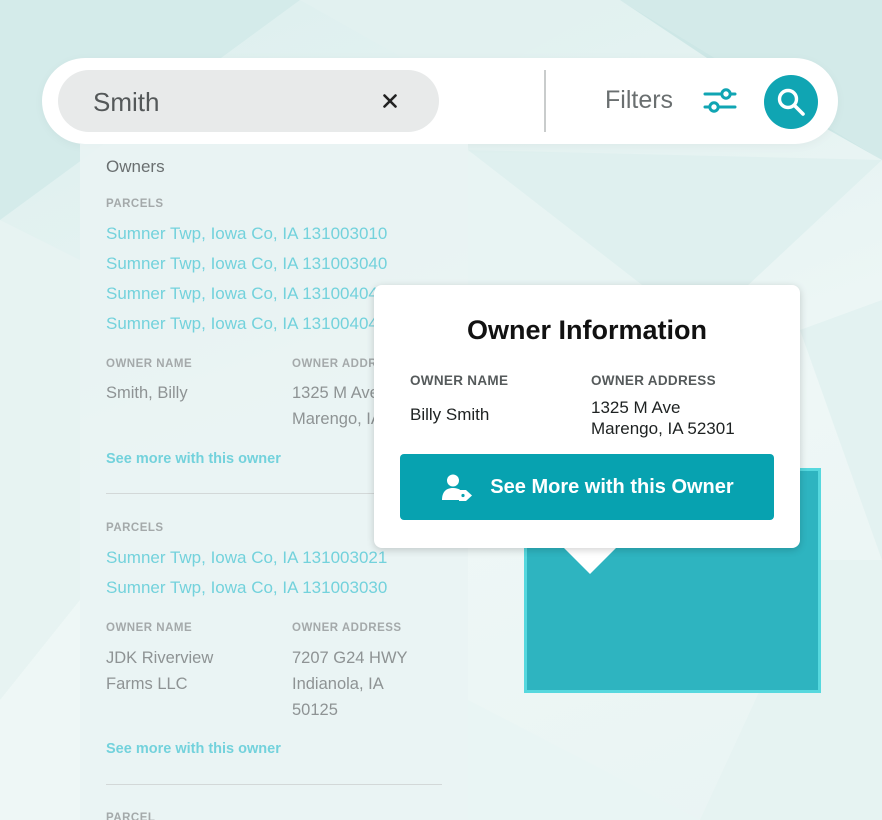  I want to click on popup-owner-address-line: 1325 M Ave, so click(636, 407).